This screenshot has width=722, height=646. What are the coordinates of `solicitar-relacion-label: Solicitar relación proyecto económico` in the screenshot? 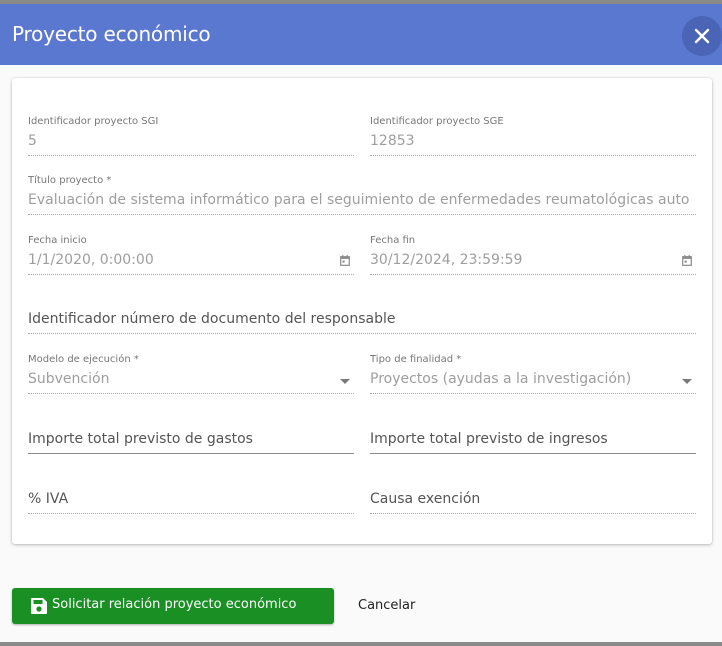 It's located at (174, 604).